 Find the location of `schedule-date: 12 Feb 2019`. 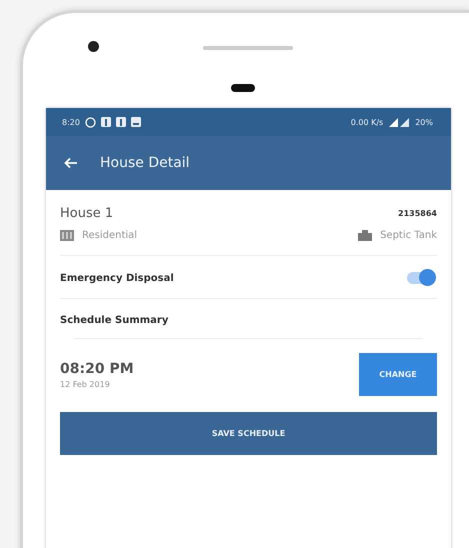

schedule-date: 12 Feb 2019 is located at coordinates (85, 384).